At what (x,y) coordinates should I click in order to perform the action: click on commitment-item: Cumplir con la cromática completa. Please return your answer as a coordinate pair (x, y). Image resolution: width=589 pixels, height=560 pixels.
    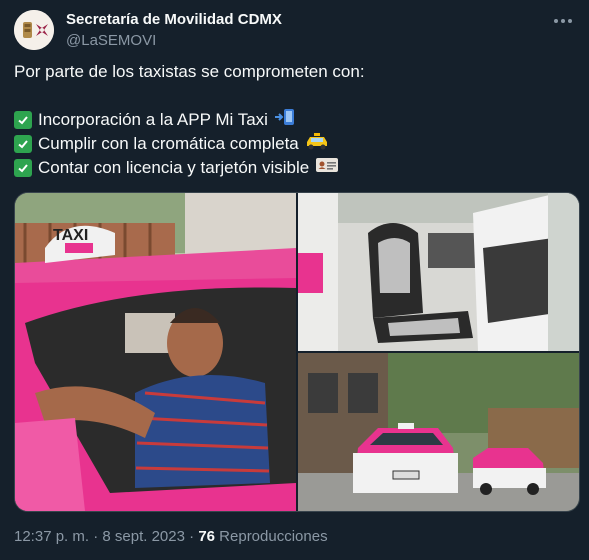
    Looking at the image, I should click on (294, 144).